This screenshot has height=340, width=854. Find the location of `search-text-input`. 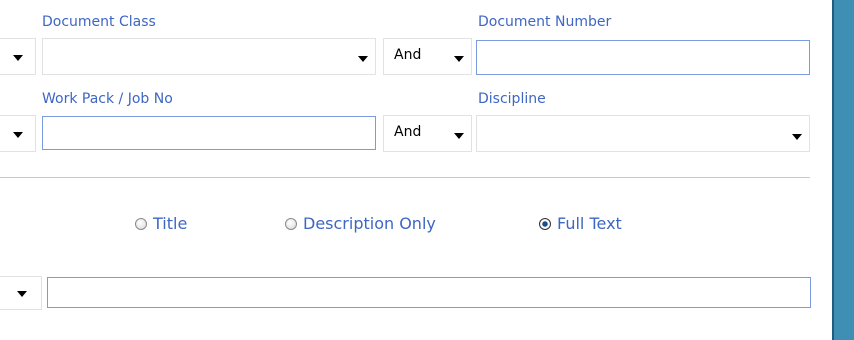

search-text-input is located at coordinates (429, 292).